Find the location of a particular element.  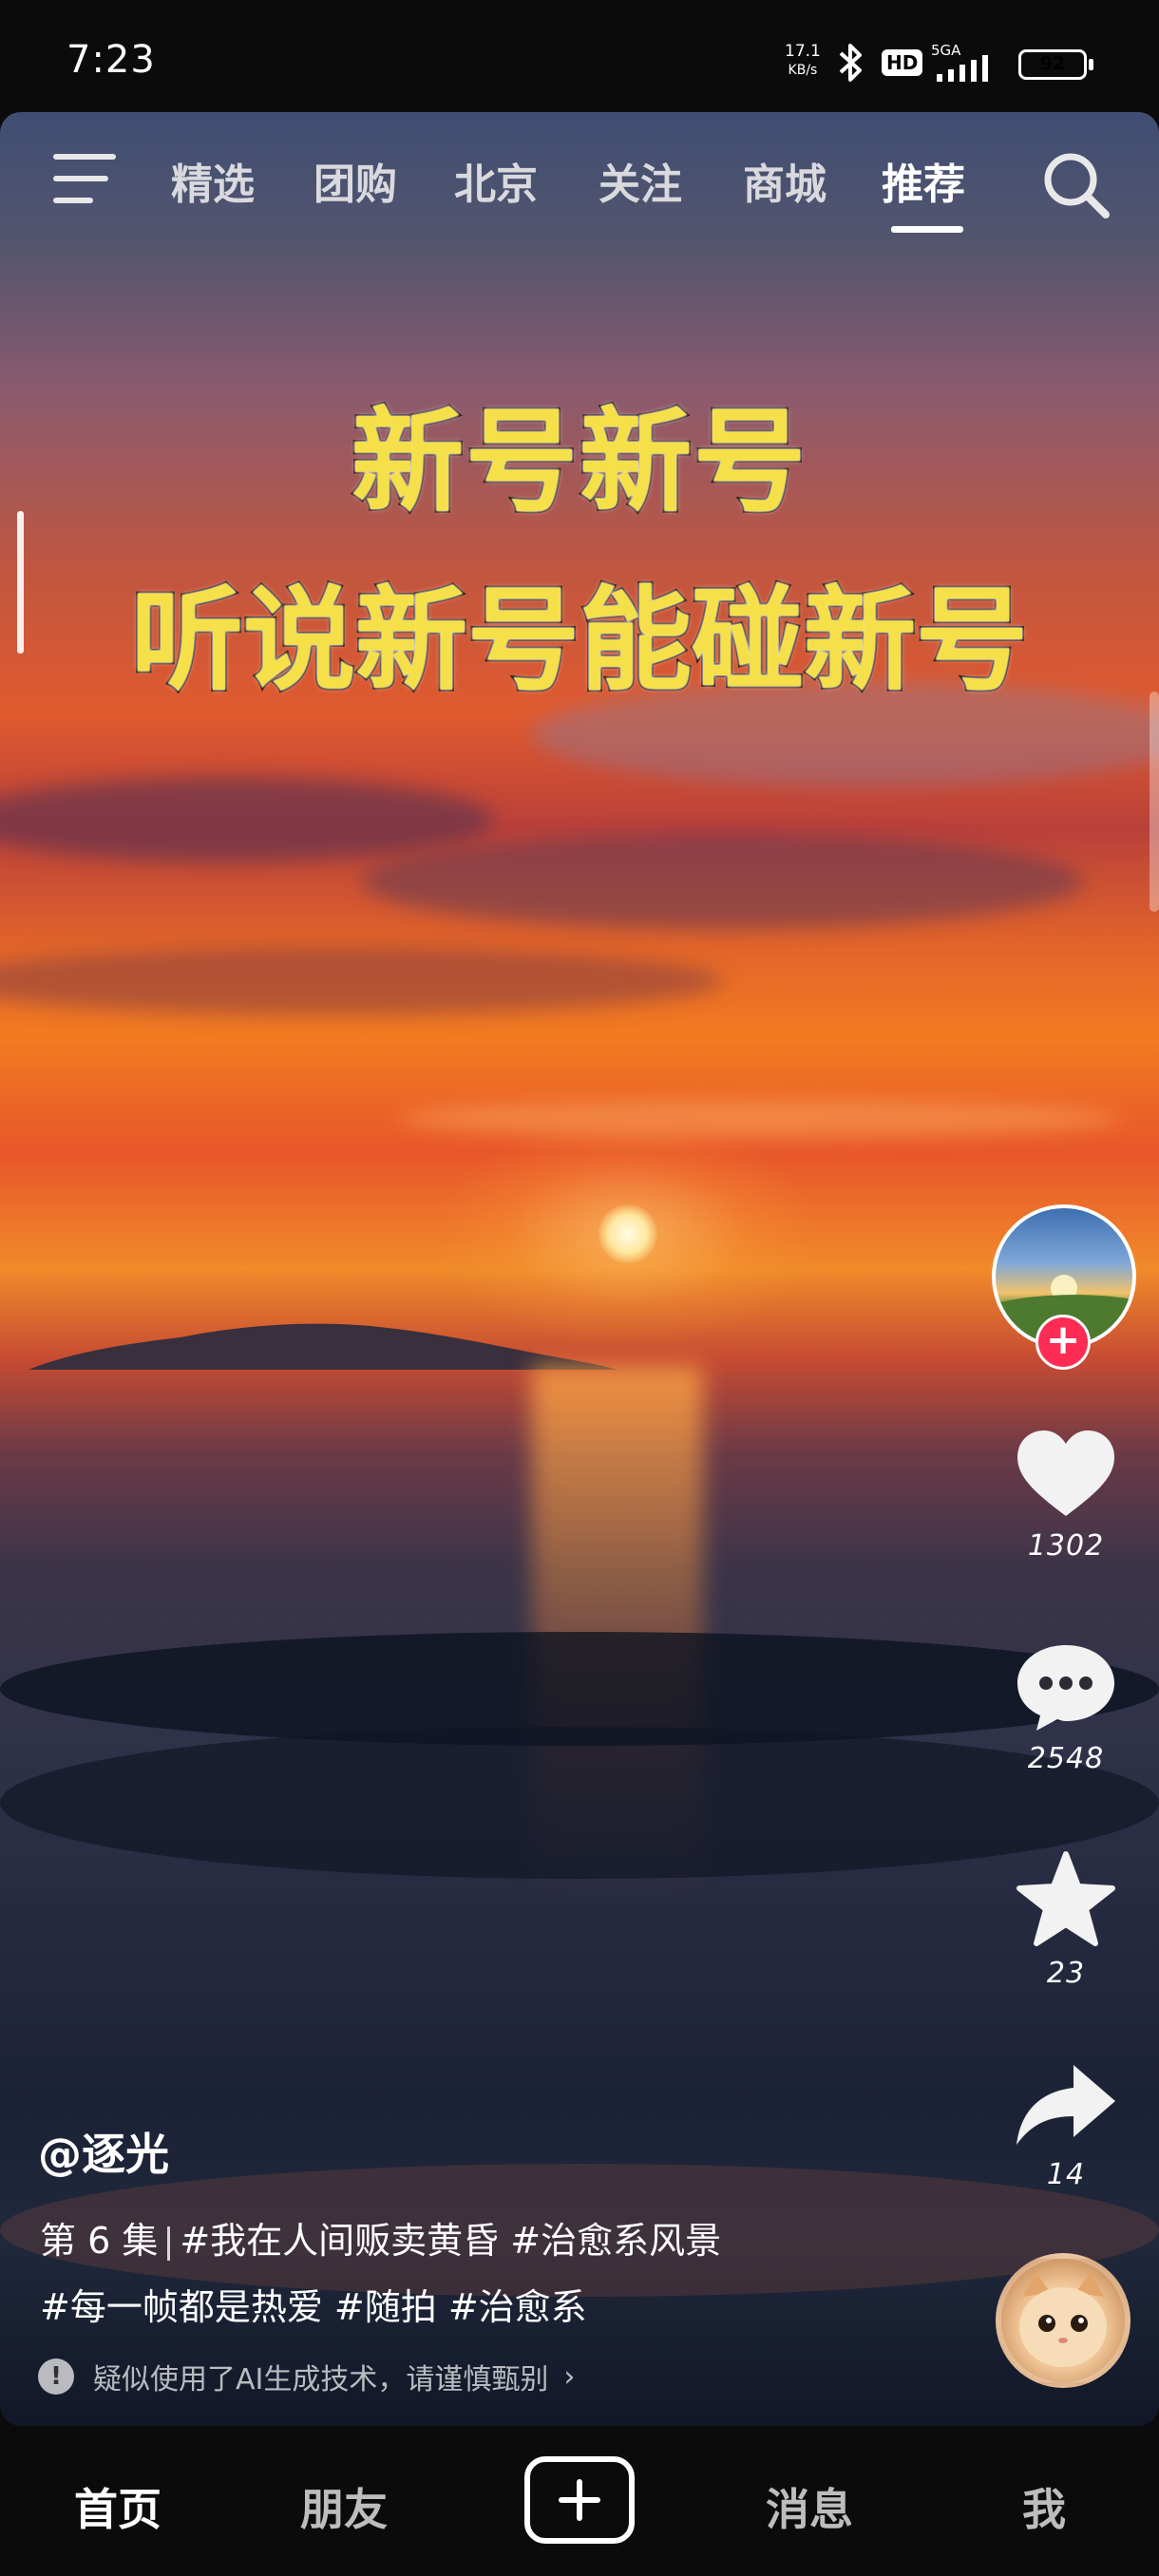

network-speed-unit: KB/s is located at coordinates (803, 70).